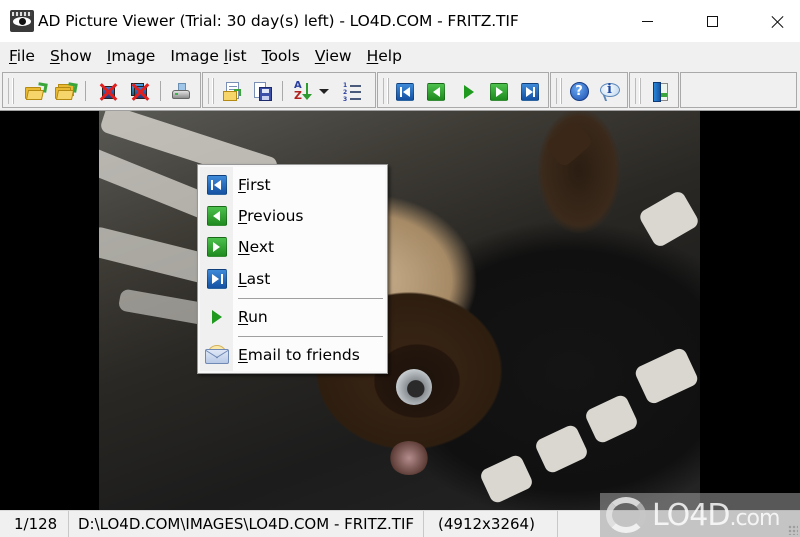 The height and width of the screenshot is (537, 800). I want to click on open-button, so click(35, 91).